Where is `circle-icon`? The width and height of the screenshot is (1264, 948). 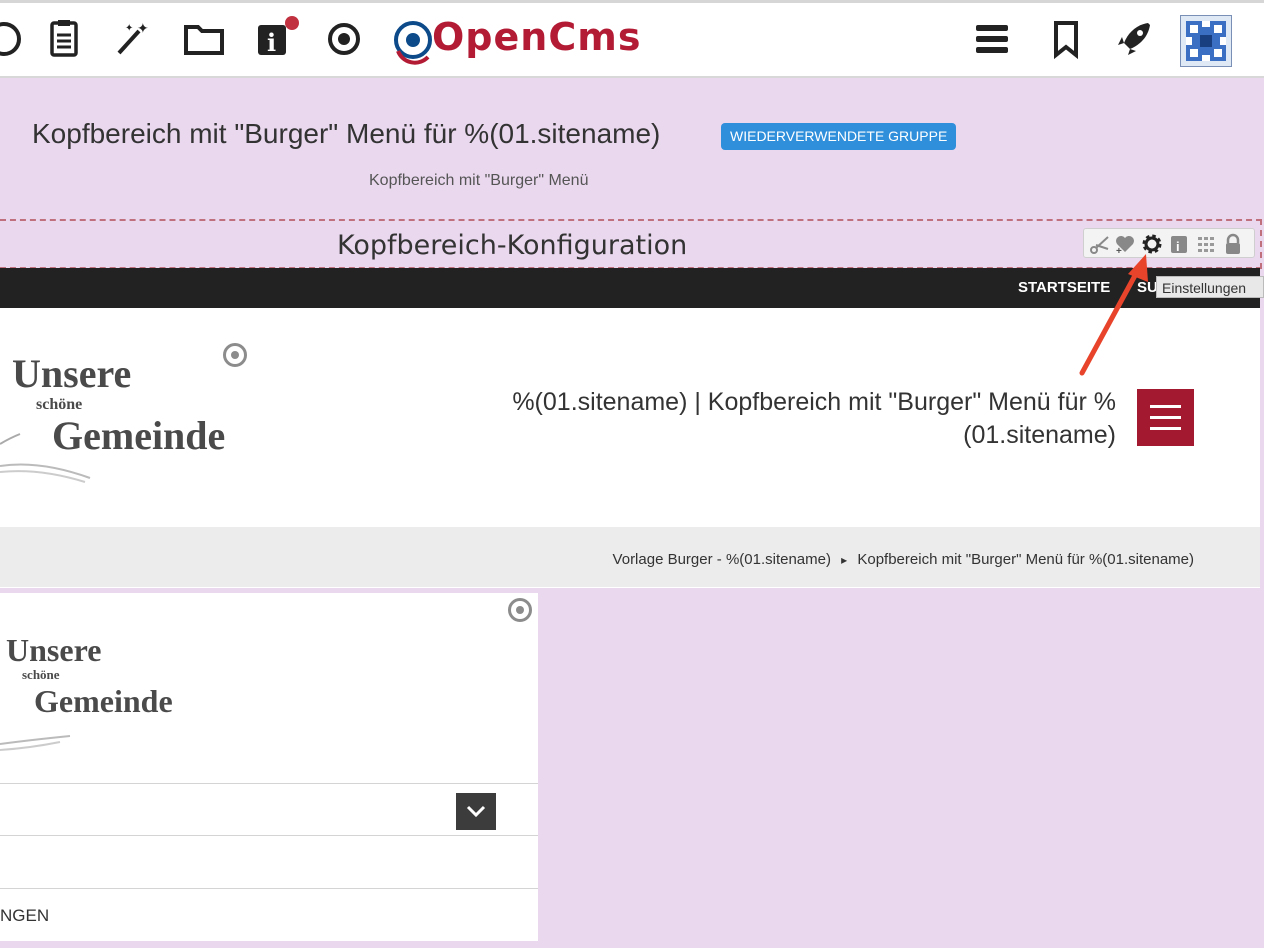 circle-icon is located at coordinates (15, 39).